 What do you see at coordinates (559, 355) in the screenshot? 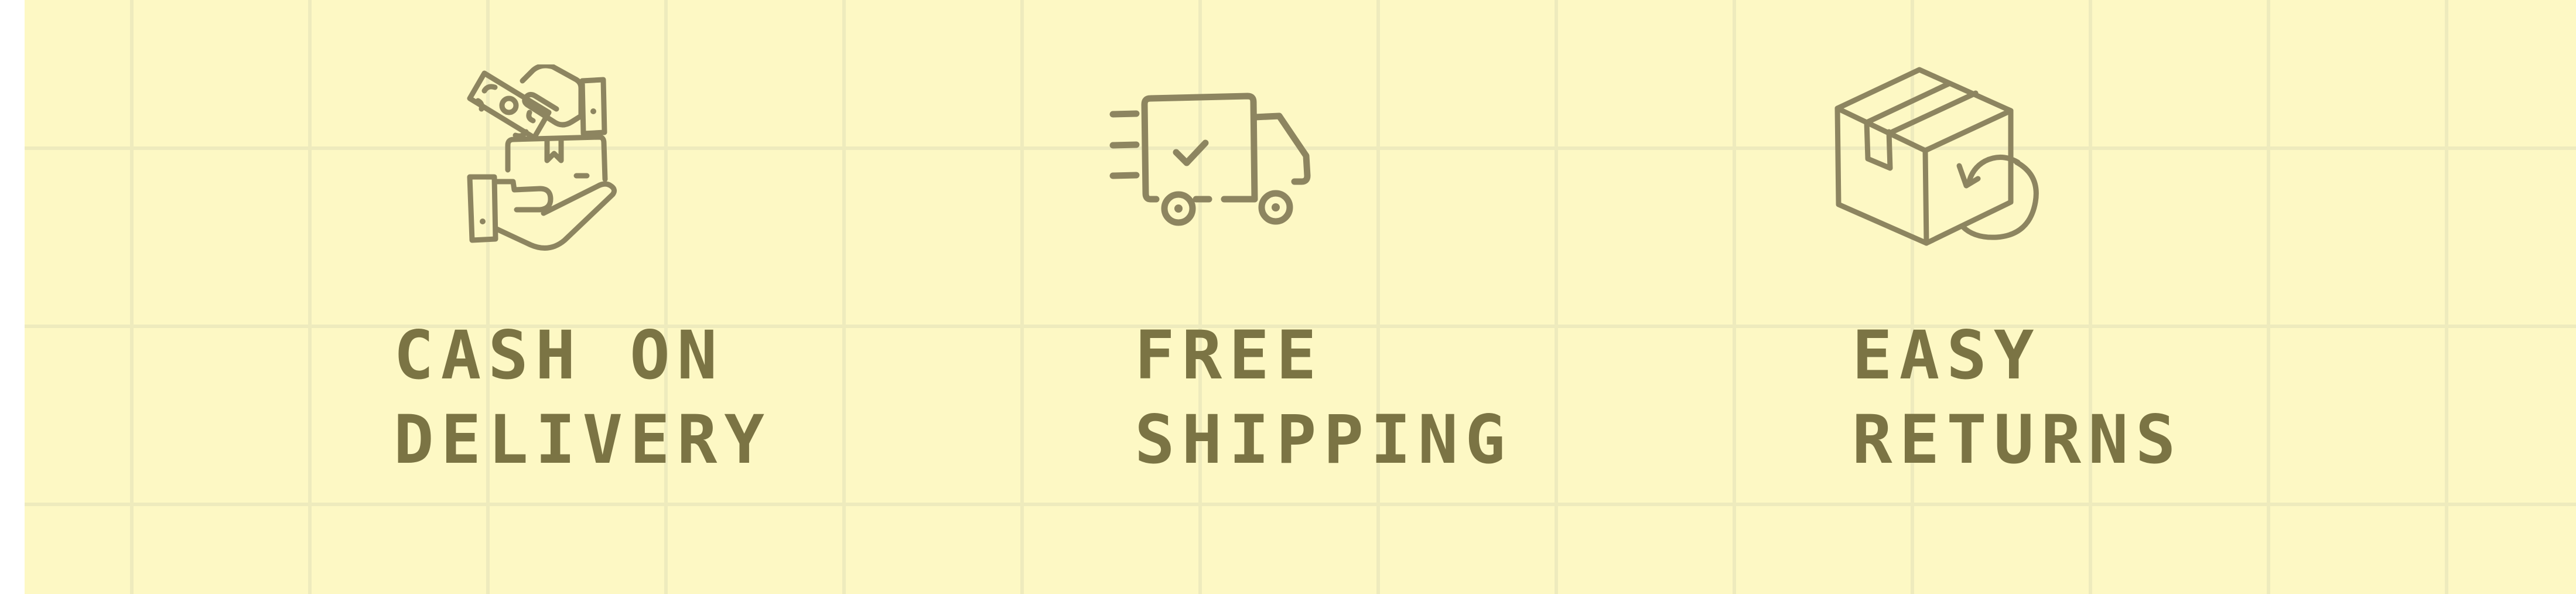
I see `cash-on-delivery-label-line1: CASH ON` at bounding box center [559, 355].